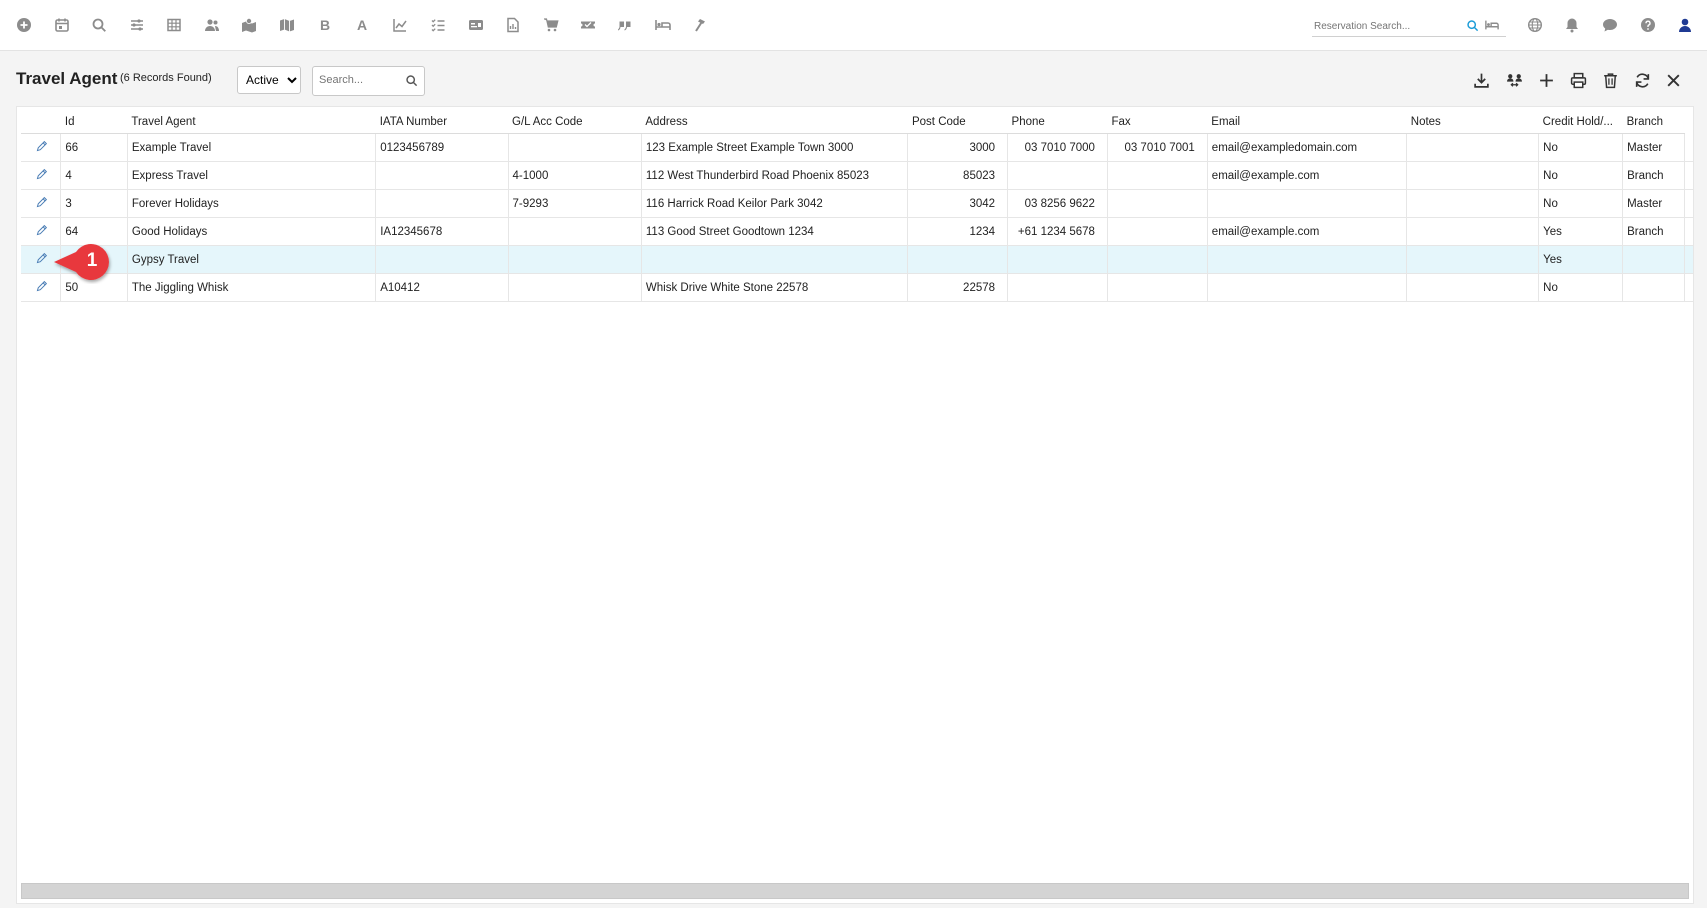  What do you see at coordinates (1472, 122) in the screenshot?
I see `column-header-notes: Notes` at bounding box center [1472, 122].